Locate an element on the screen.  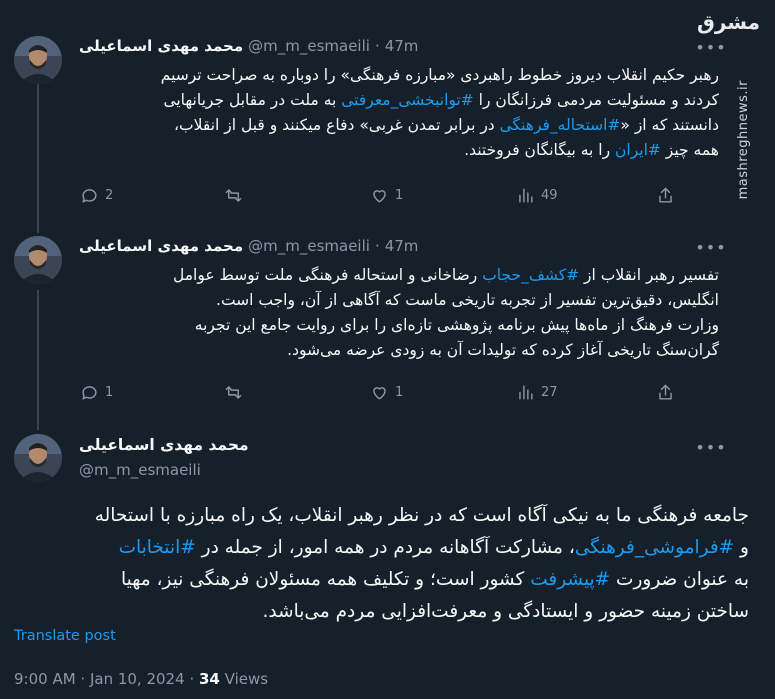
tweet-meta: 9:00 AM · Jan 10, 2024 · 34 Views is located at coordinates (141, 679).